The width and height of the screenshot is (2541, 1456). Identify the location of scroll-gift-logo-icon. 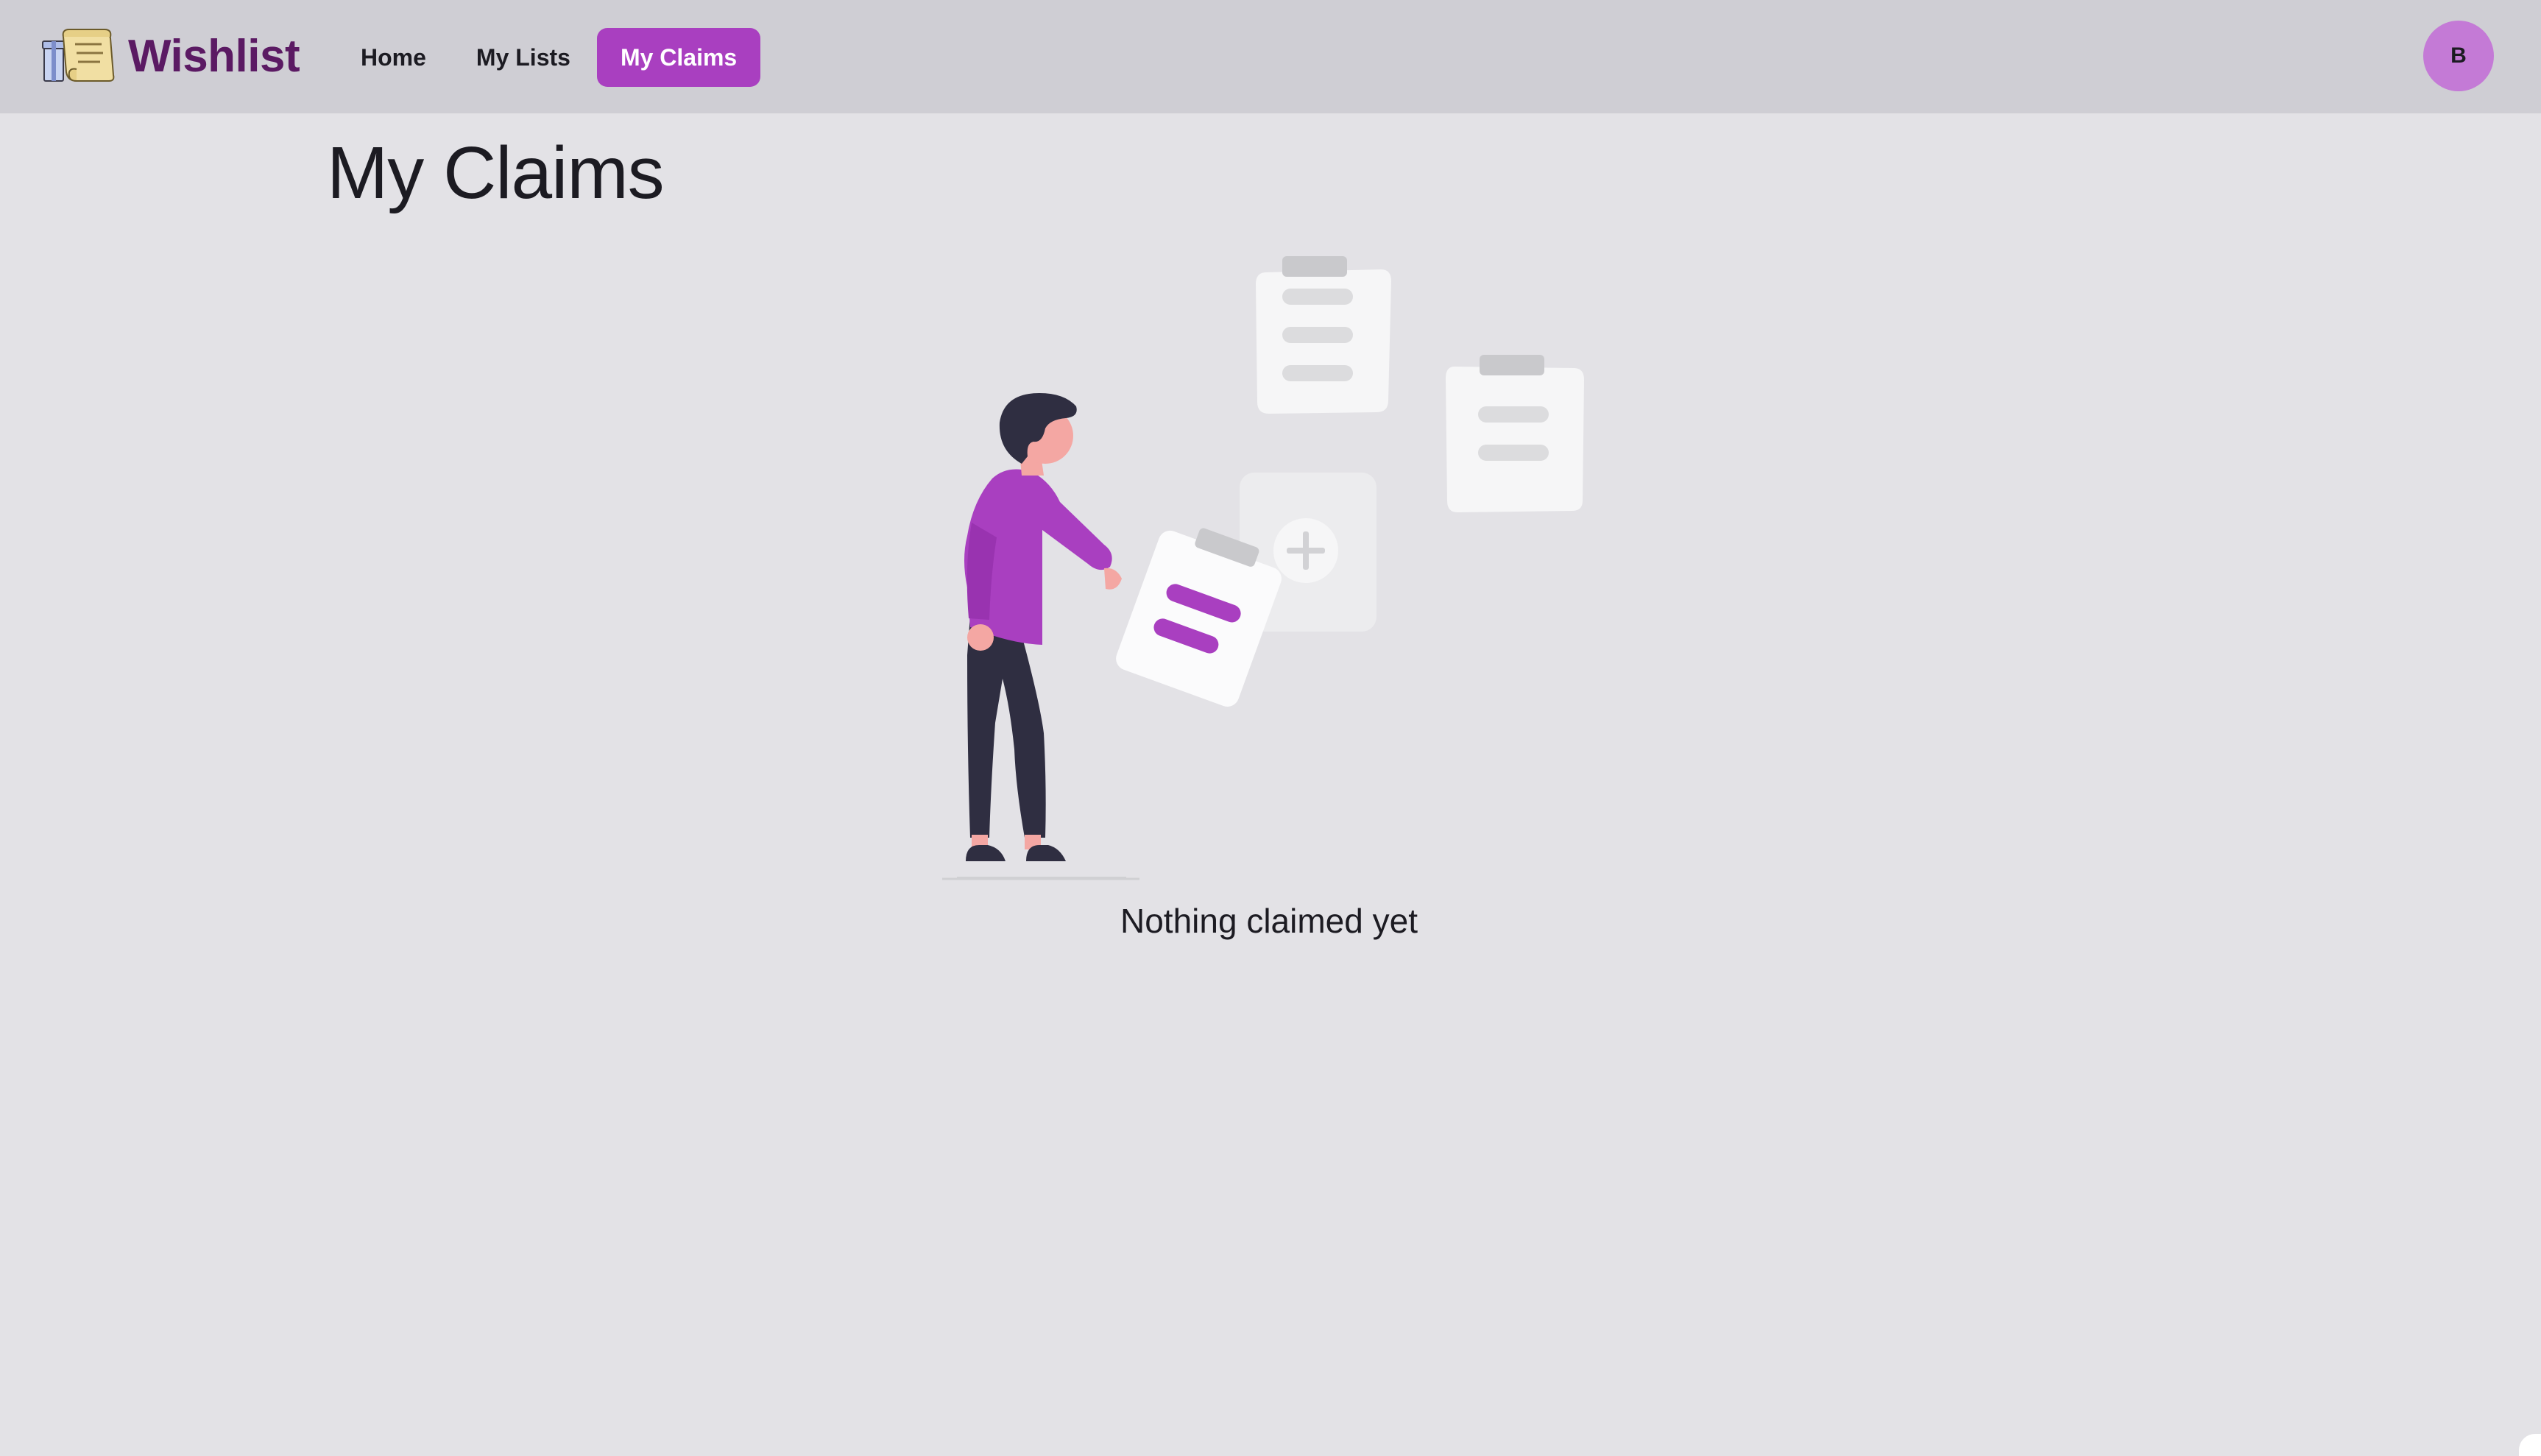
(78, 55).